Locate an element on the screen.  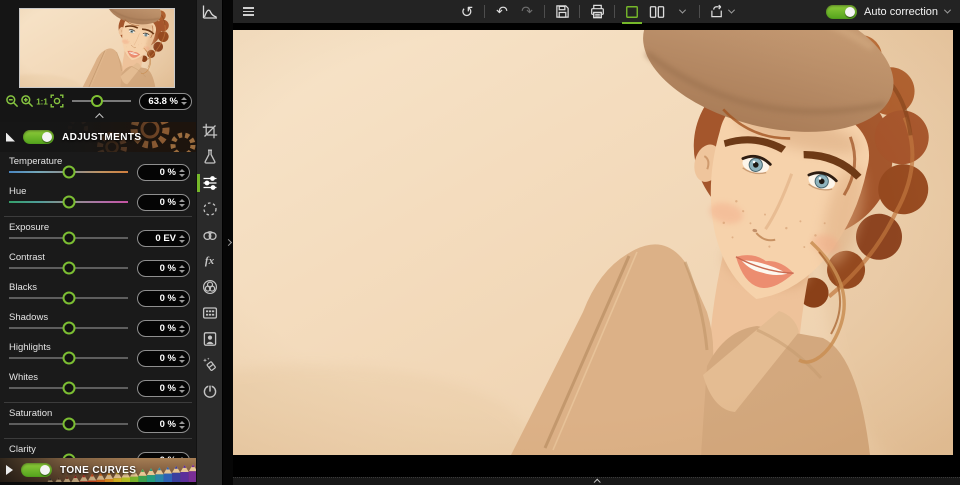
highlights-slider is located at coordinates (68, 358).